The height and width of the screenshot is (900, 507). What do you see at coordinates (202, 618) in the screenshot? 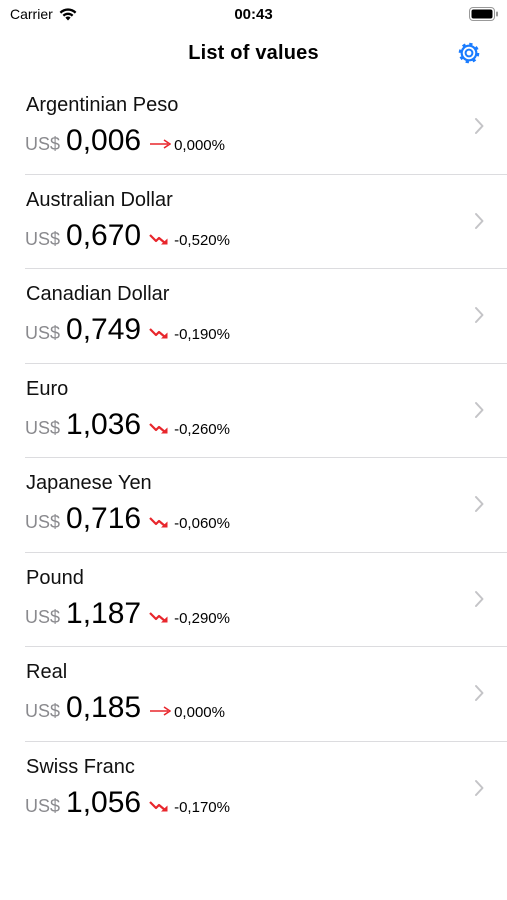
I see `change-percent: -0,290%` at bounding box center [202, 618].